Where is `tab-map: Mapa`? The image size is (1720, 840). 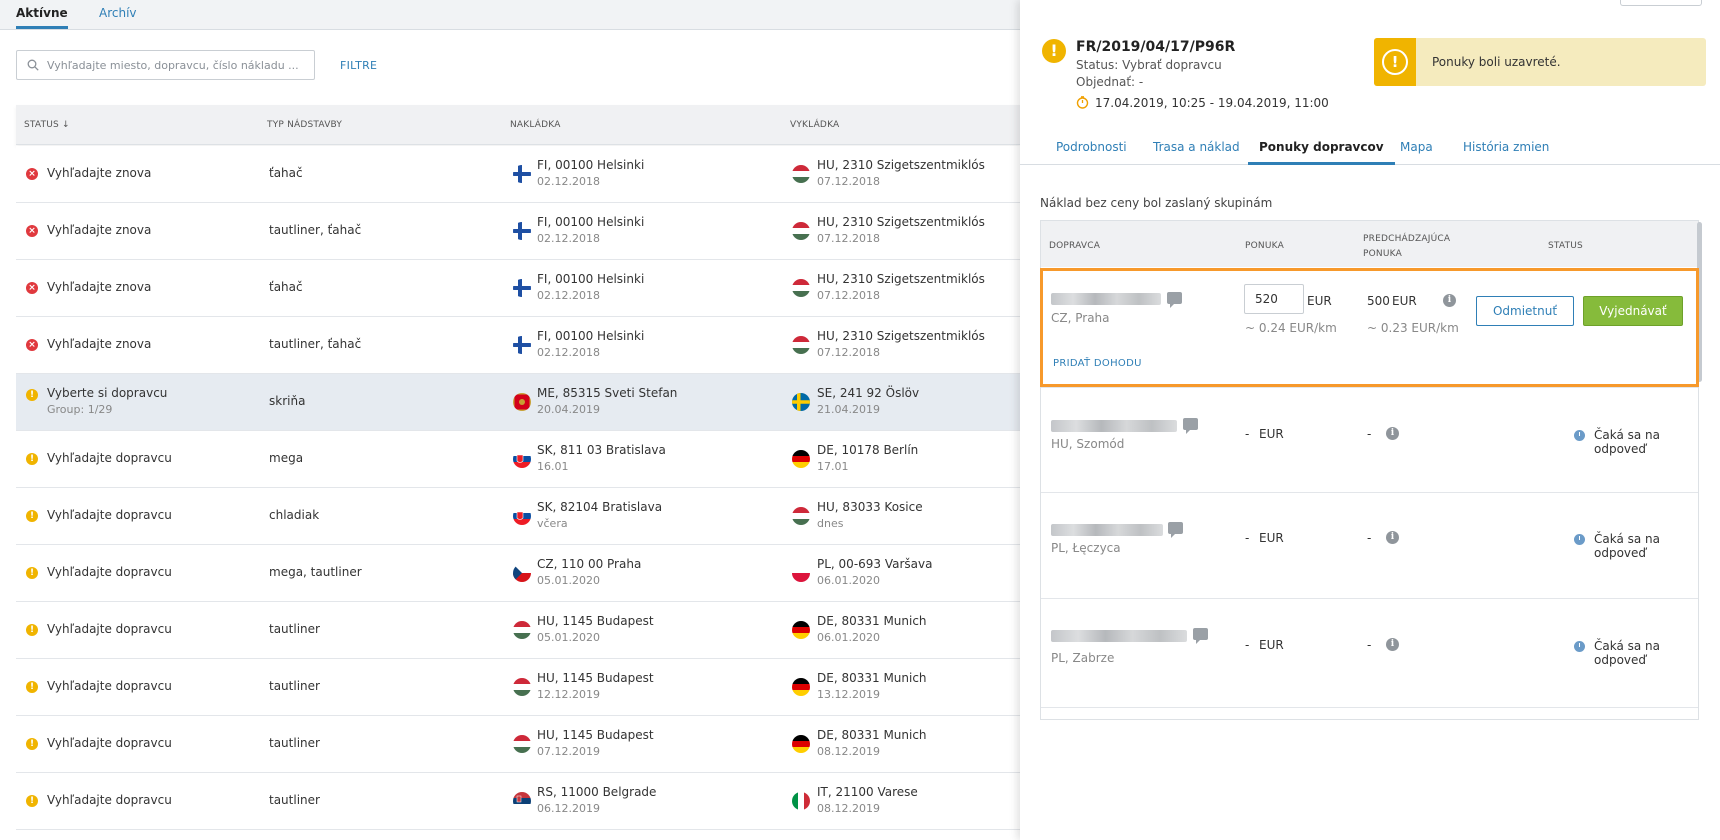 tab-map: Mapa is located at coordinates (1416, 147).